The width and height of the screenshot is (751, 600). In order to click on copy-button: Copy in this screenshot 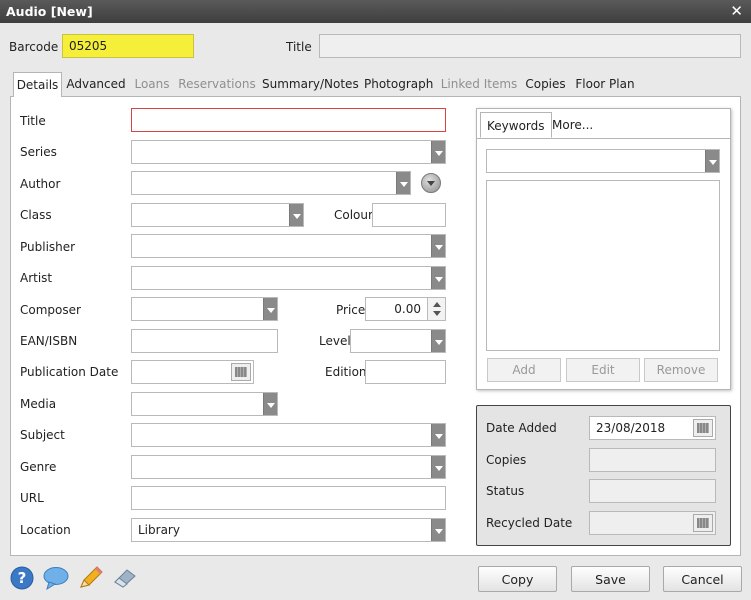, I will do `click(517, 579)`.